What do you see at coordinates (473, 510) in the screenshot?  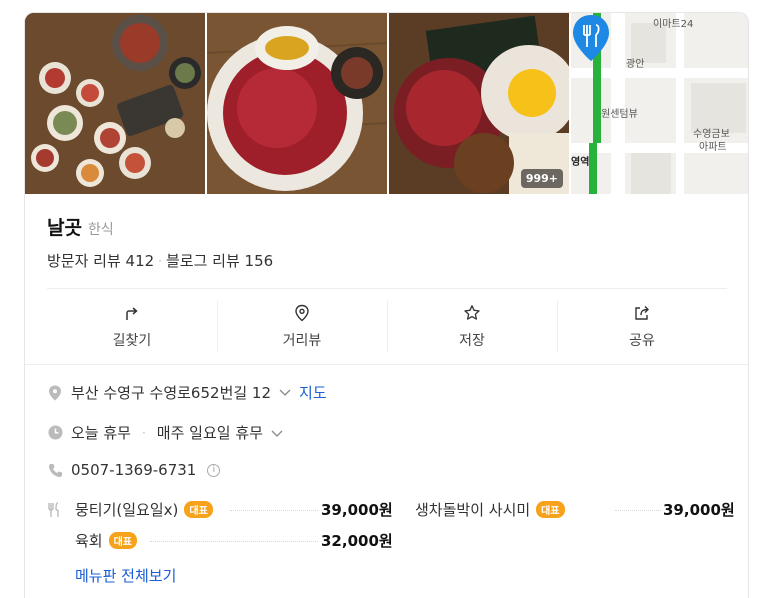 I see `menu-item-2-name: 생차돌박이 사시미` at bounding box center [473, 510].